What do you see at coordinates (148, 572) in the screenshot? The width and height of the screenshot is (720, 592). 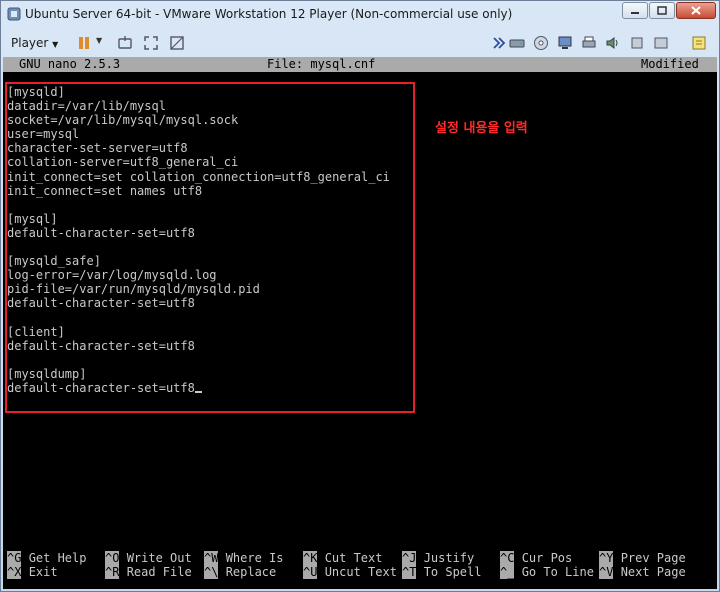 I see `shortcut-read-file: ^R Read File` at bounding box center [148, 572].